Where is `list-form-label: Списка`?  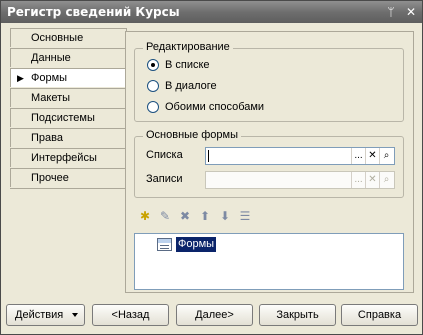 list-form-label: Списка is located at coordinates (164, 155).